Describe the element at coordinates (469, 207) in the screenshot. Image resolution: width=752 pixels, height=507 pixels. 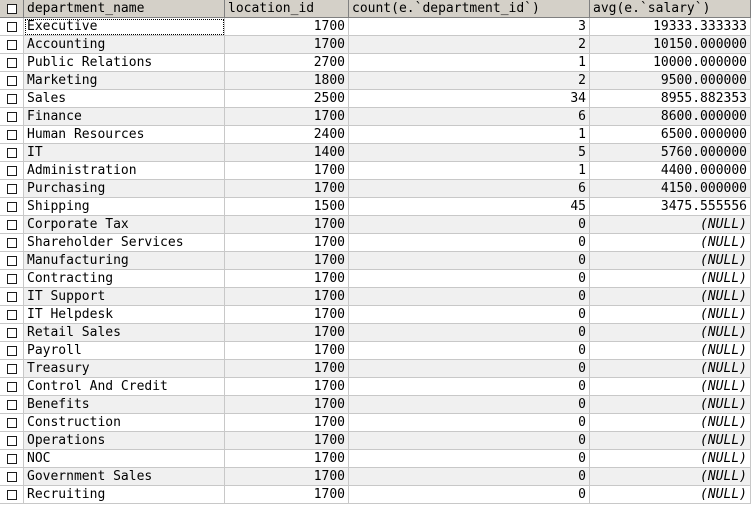
I see `cell-count: 45` at that location.